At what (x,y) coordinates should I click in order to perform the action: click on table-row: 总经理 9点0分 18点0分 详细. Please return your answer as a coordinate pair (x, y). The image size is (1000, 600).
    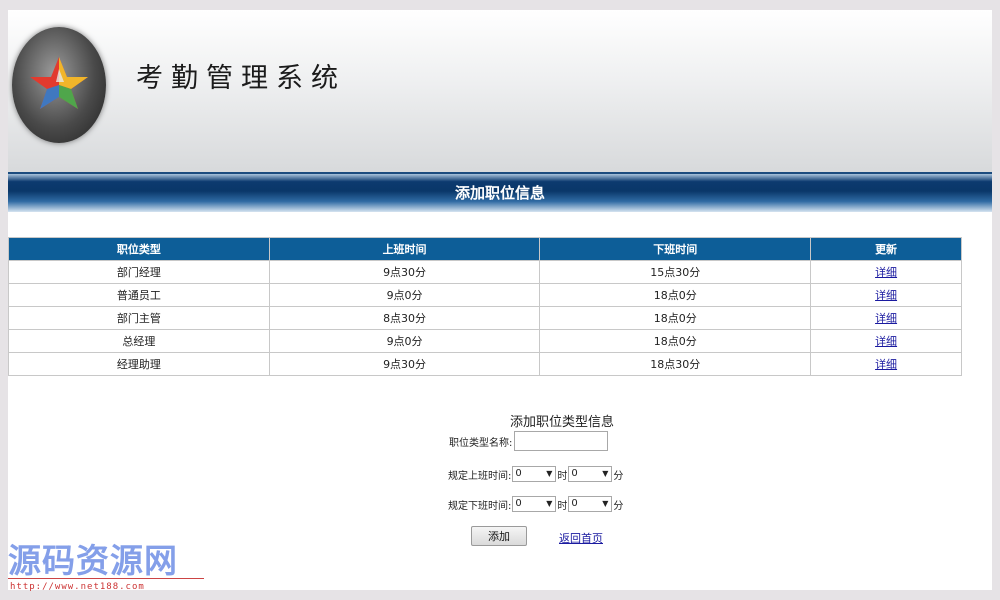
    Looking at the image, I should click on (485, 341).